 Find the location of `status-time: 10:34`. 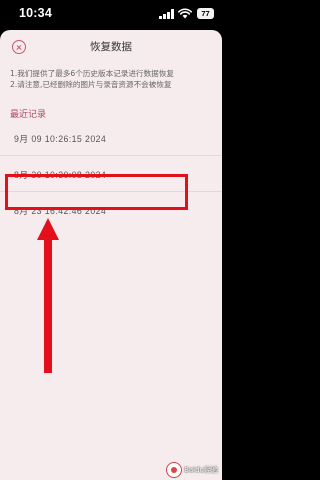

status-time: 10:34 is located at coordinates (35, 13).